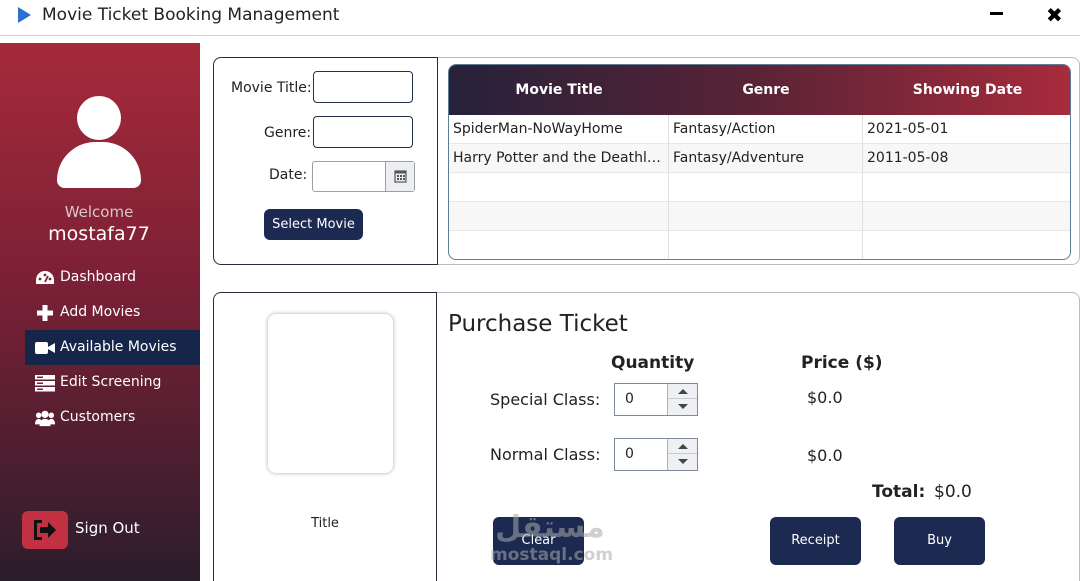  Describe the element at coordinates (629, 454) in the screenshot. I see `normal-class-quantity-value: 0` at that location.